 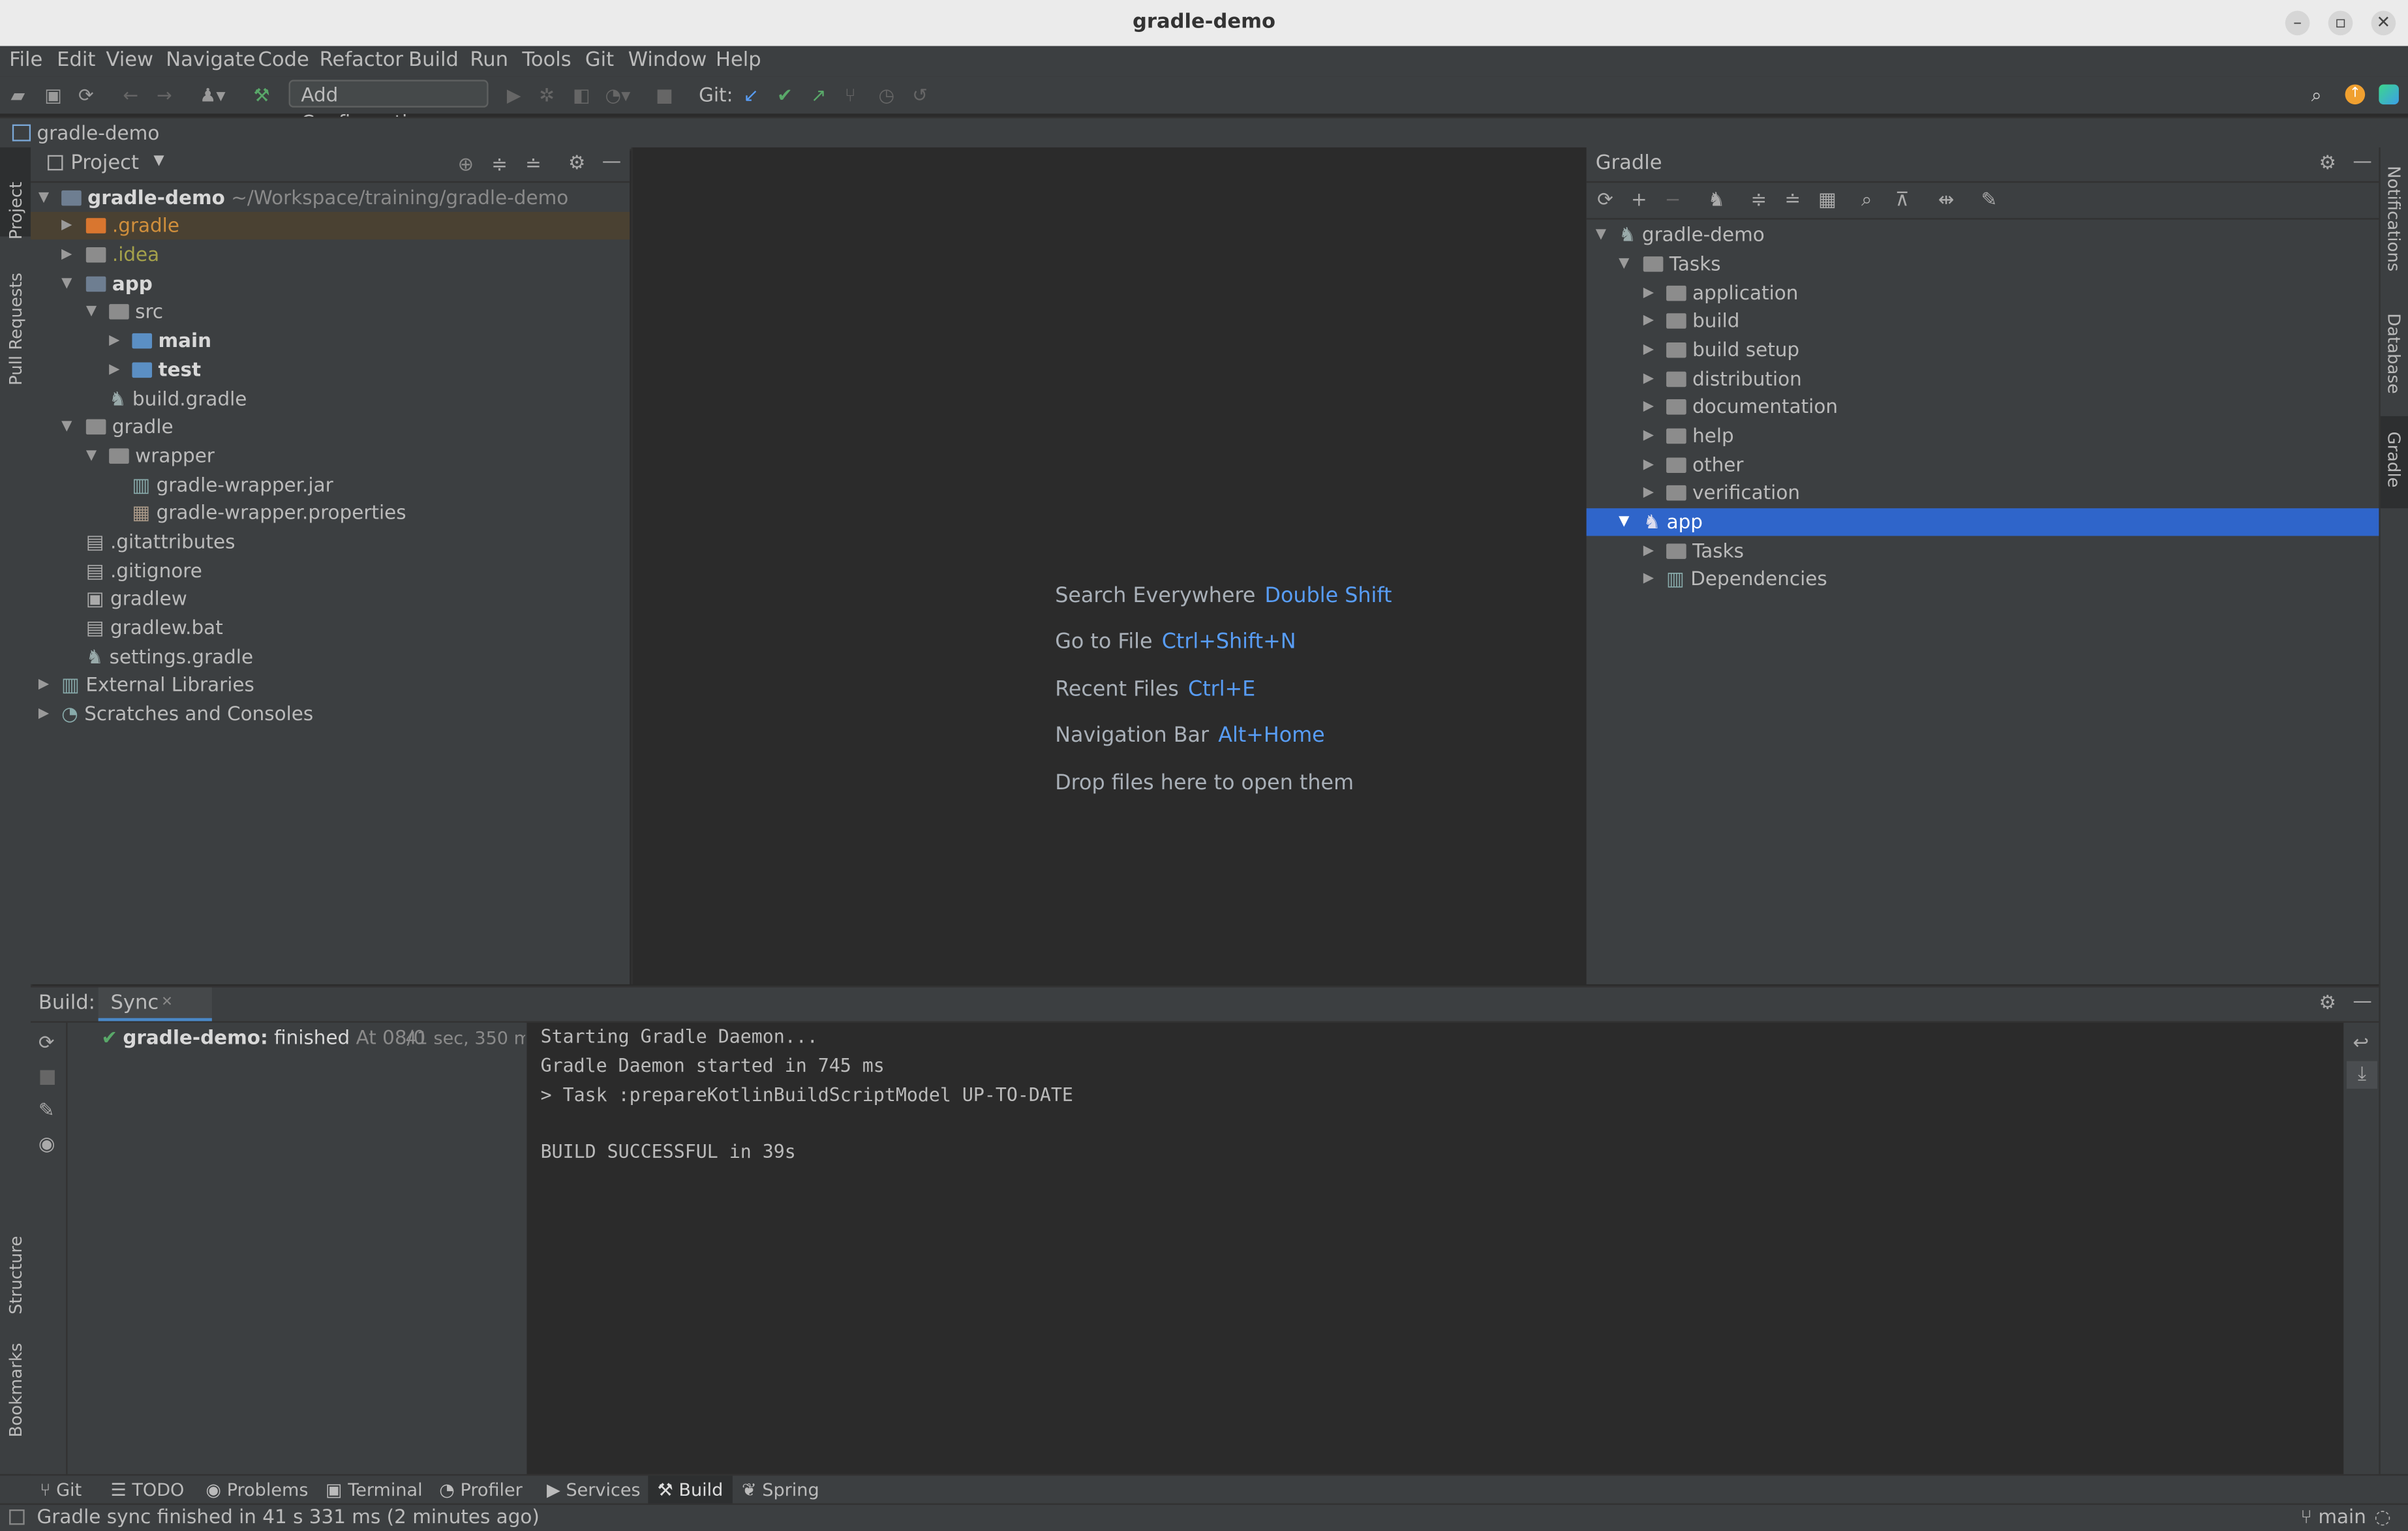 What do you see at coordinates (1903, 198) in the screenshot?
I see `offline-mode-icon: ⊼` at bounding box center [1903, 198].